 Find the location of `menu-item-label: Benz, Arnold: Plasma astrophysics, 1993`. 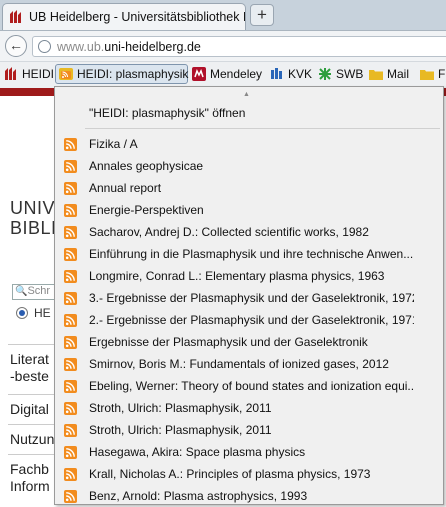

menu-item-label: Benz, Arnold: Plasma astrophysics, 1993 is located at coordinates (198, 496).